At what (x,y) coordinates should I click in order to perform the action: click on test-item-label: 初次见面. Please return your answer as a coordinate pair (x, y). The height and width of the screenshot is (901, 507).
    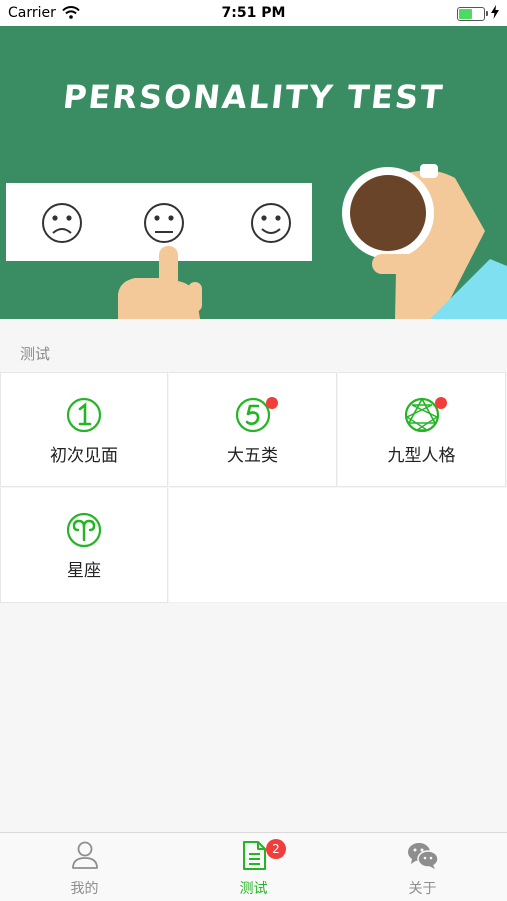
    Looking at the image, I should click on (84, 456).